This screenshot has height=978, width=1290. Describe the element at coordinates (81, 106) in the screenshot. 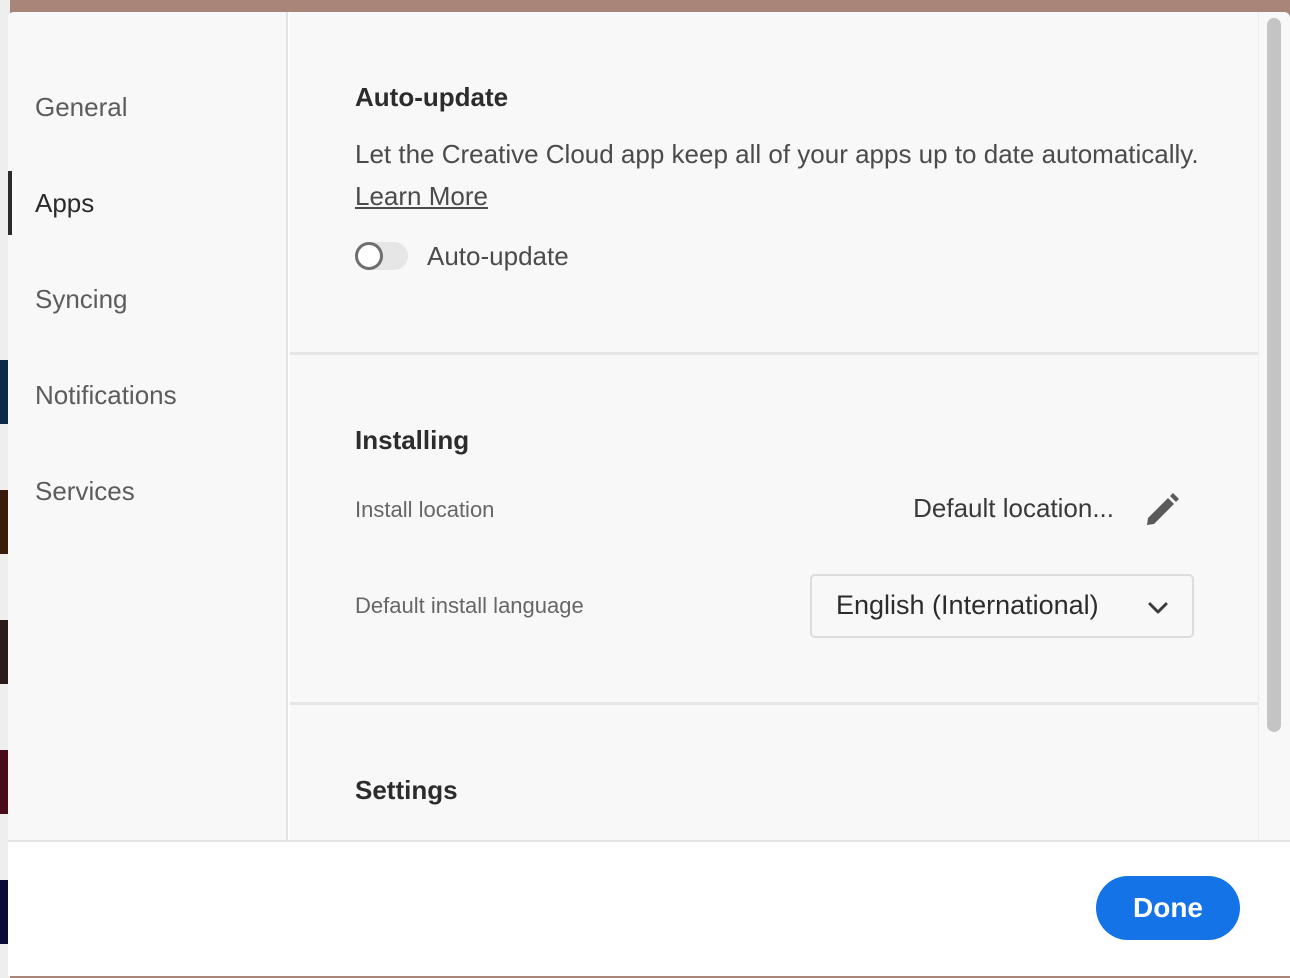

I see `sidebar-item-label: General` at that location.